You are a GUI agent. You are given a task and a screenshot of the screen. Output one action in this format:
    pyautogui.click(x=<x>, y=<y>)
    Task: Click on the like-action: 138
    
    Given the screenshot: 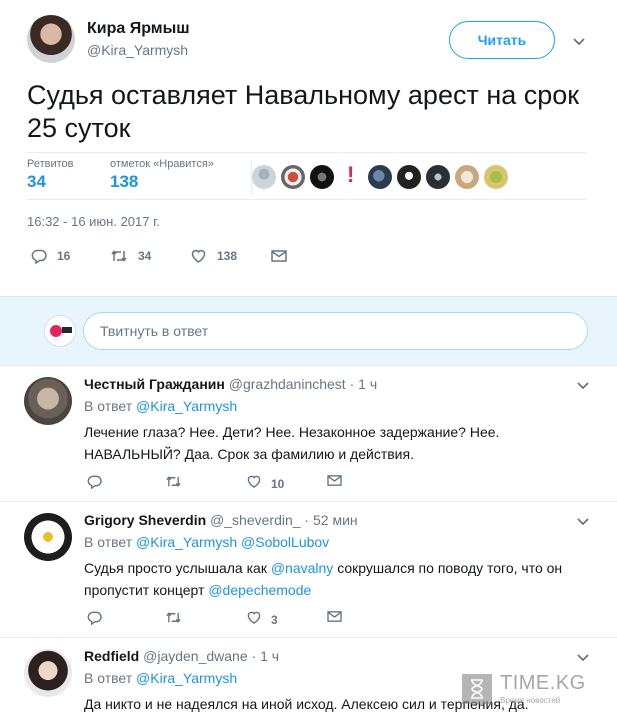 What is the action you would take?
    pyautogui.click(x=213, y=256)
    